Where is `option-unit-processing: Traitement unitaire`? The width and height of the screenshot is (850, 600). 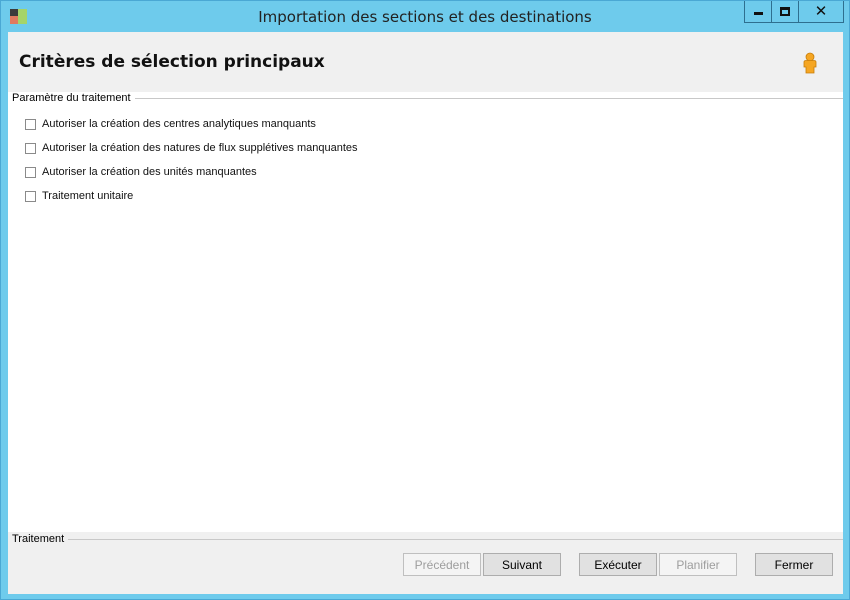 option-unit-processing: Traitement unitaire is located at coordinates (79, 196).